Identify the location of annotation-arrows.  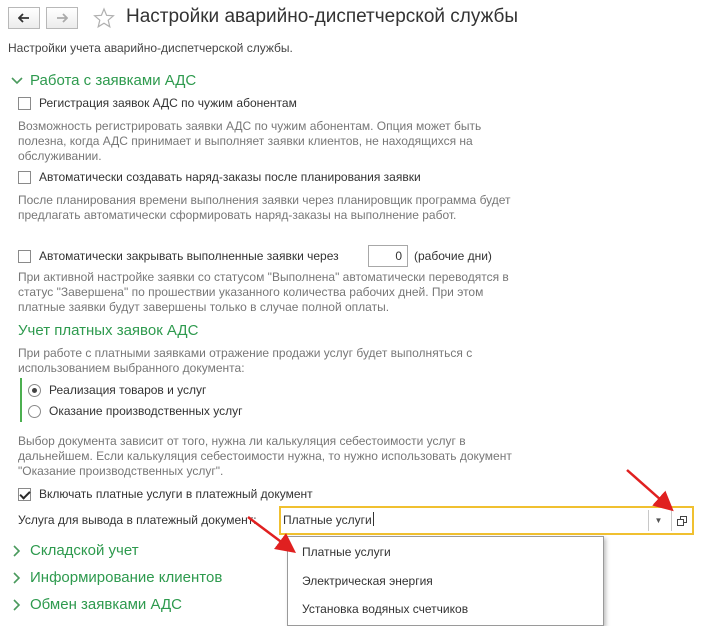
(460, 511).